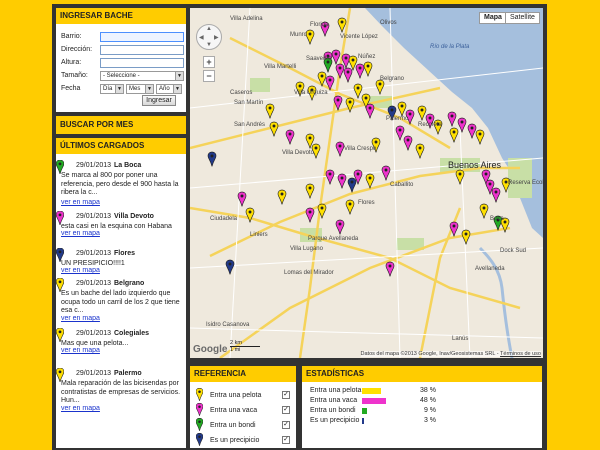  I want to click on arrow-up-icon: ▲, so click(209, 29).